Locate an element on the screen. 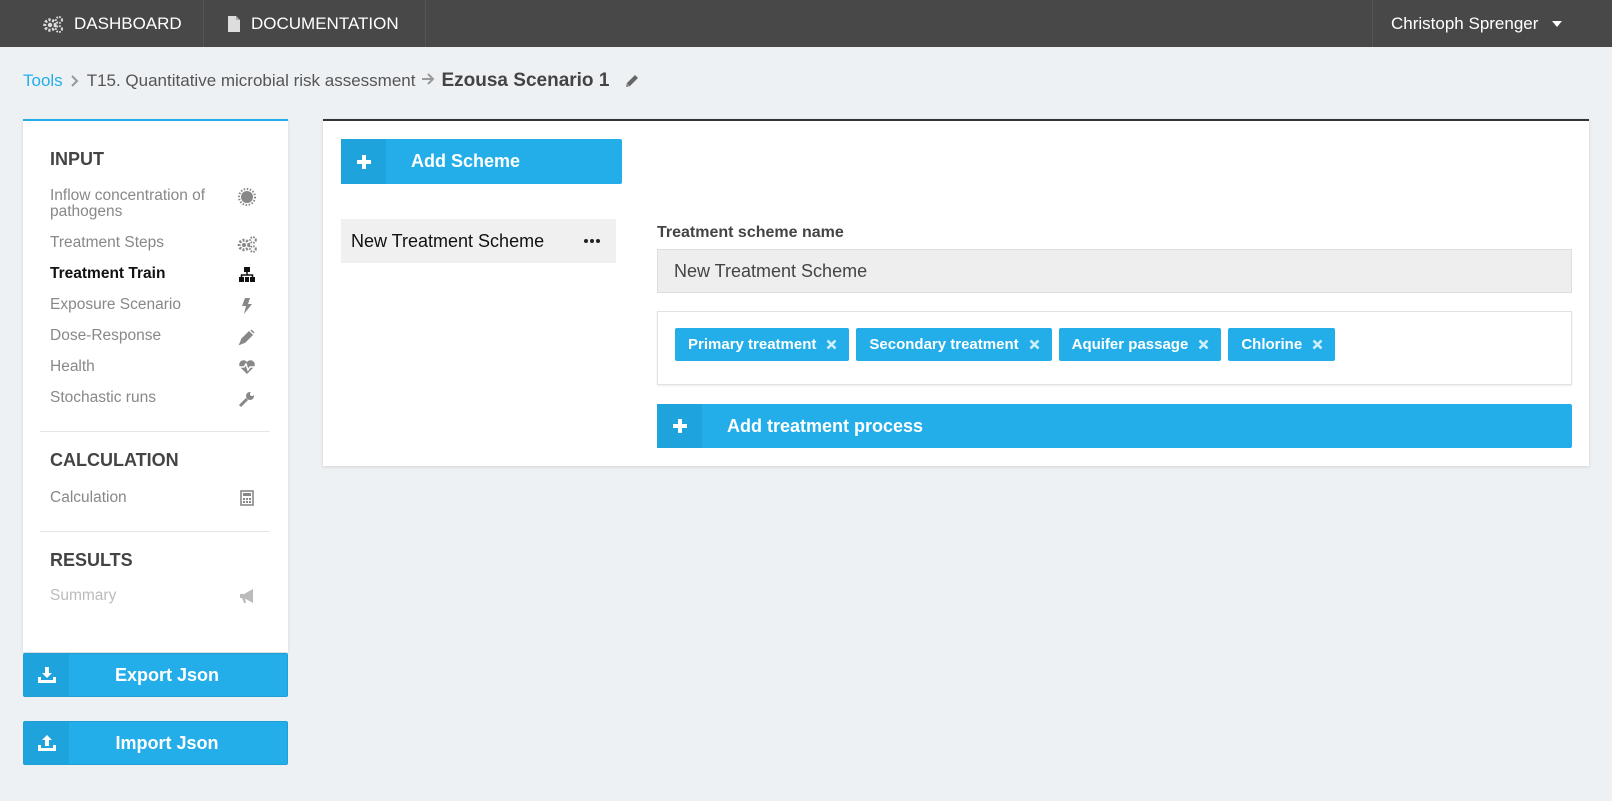  bolt-icon is located at coordinates (247, 306).